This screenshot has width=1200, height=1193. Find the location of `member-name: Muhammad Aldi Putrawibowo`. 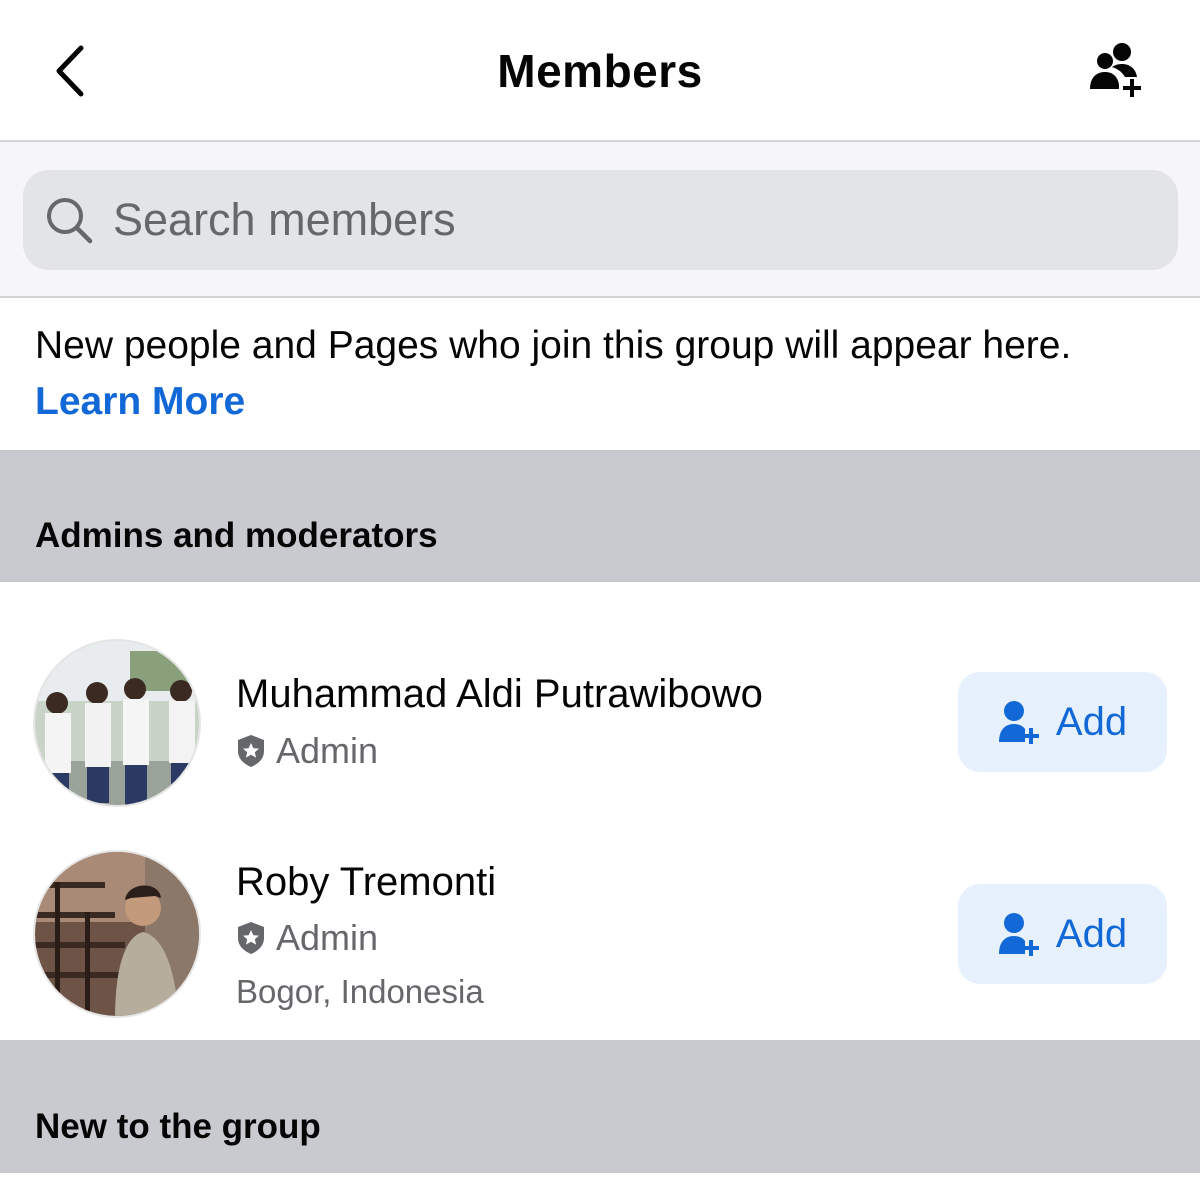

member-name: Muhammad Aldi Putrawibowo is located at coordinates (499, 694).